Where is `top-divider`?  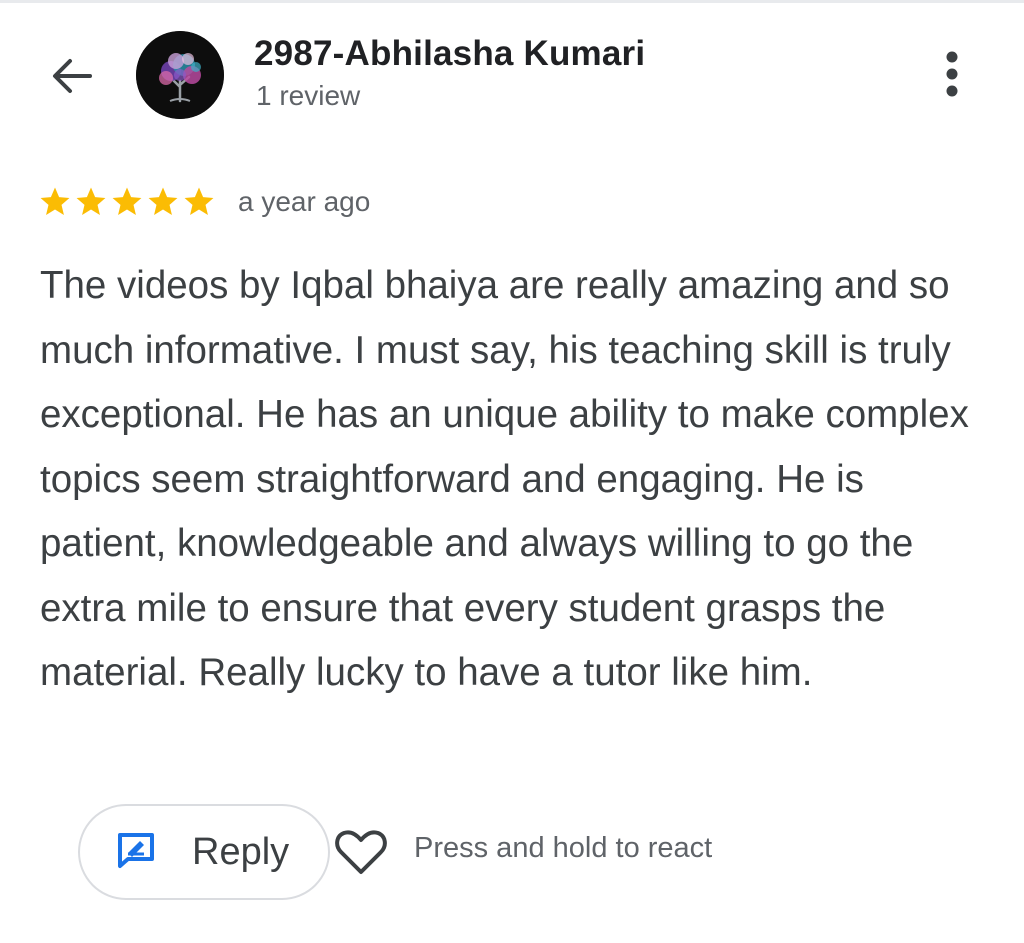
top-divider is located at coordinates (512, 1).